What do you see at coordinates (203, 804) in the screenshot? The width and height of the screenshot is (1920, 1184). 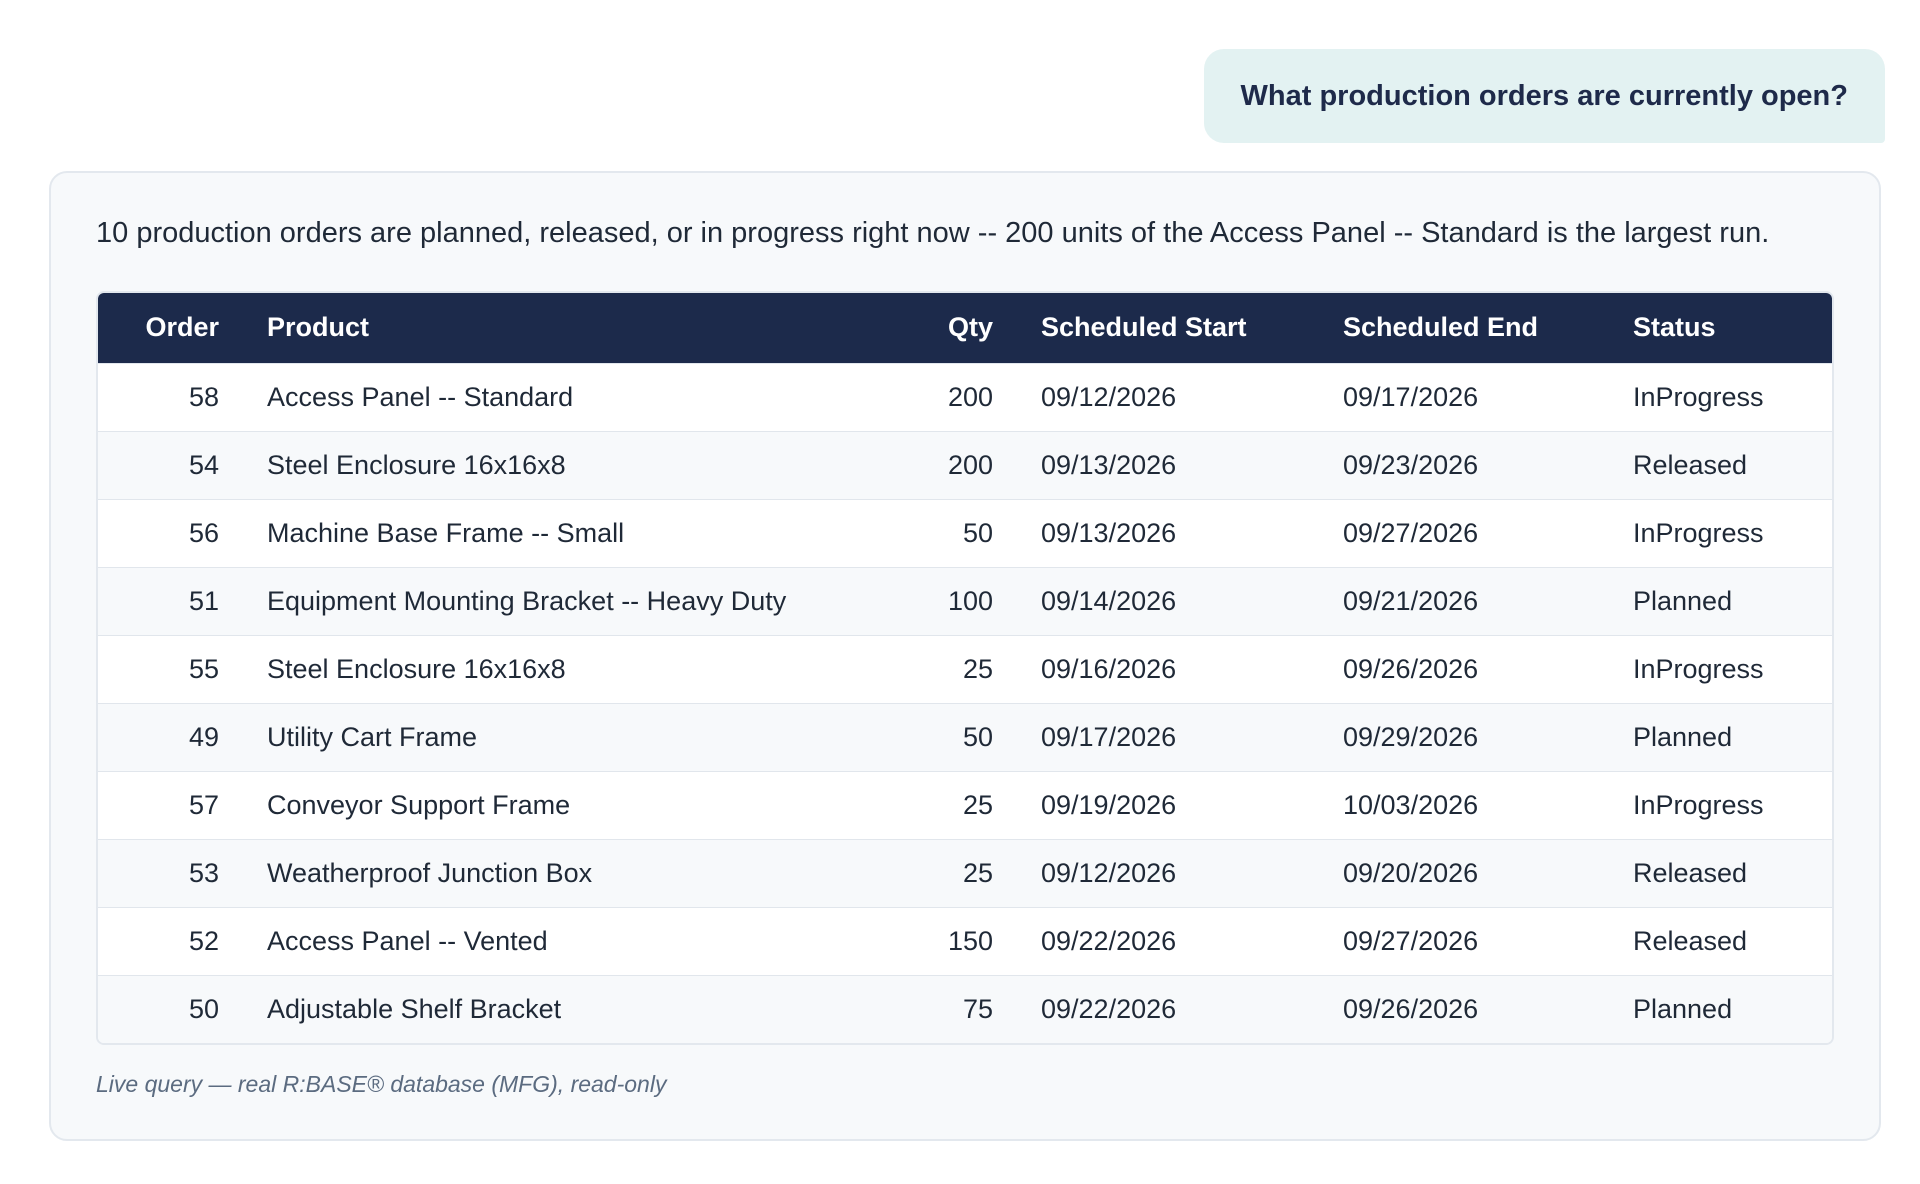 I see `cell-order: 57` at bounding box center [203, 804].